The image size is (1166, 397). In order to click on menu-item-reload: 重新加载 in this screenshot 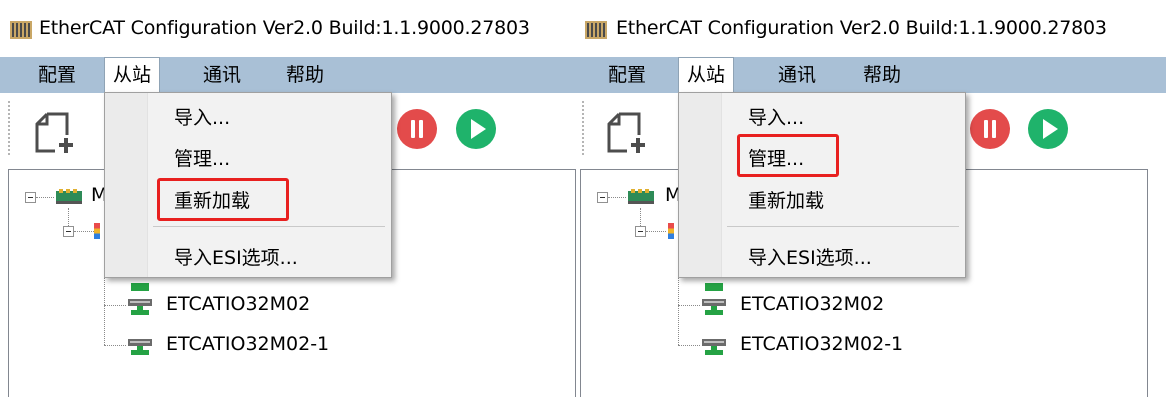, I will do `click(786, 199)`.